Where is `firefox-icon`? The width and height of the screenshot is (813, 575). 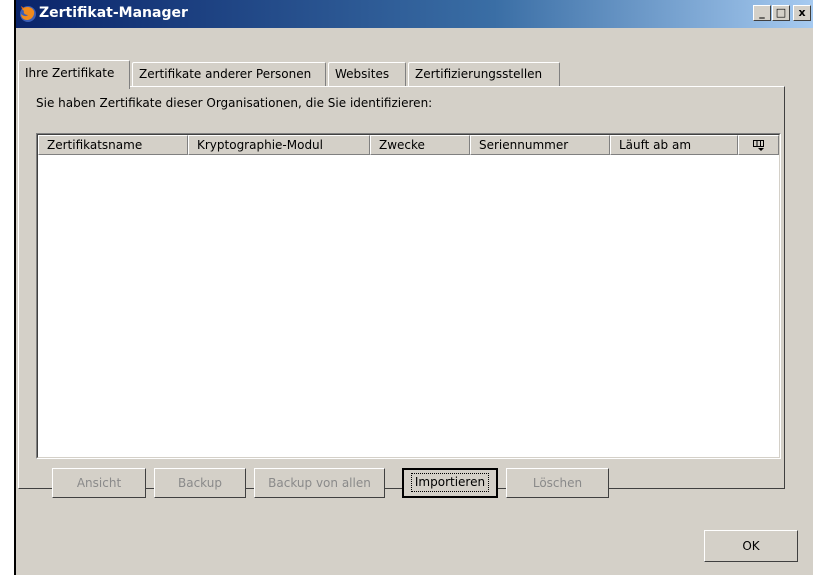
firefox-icon is located at coordinates (28, 14).